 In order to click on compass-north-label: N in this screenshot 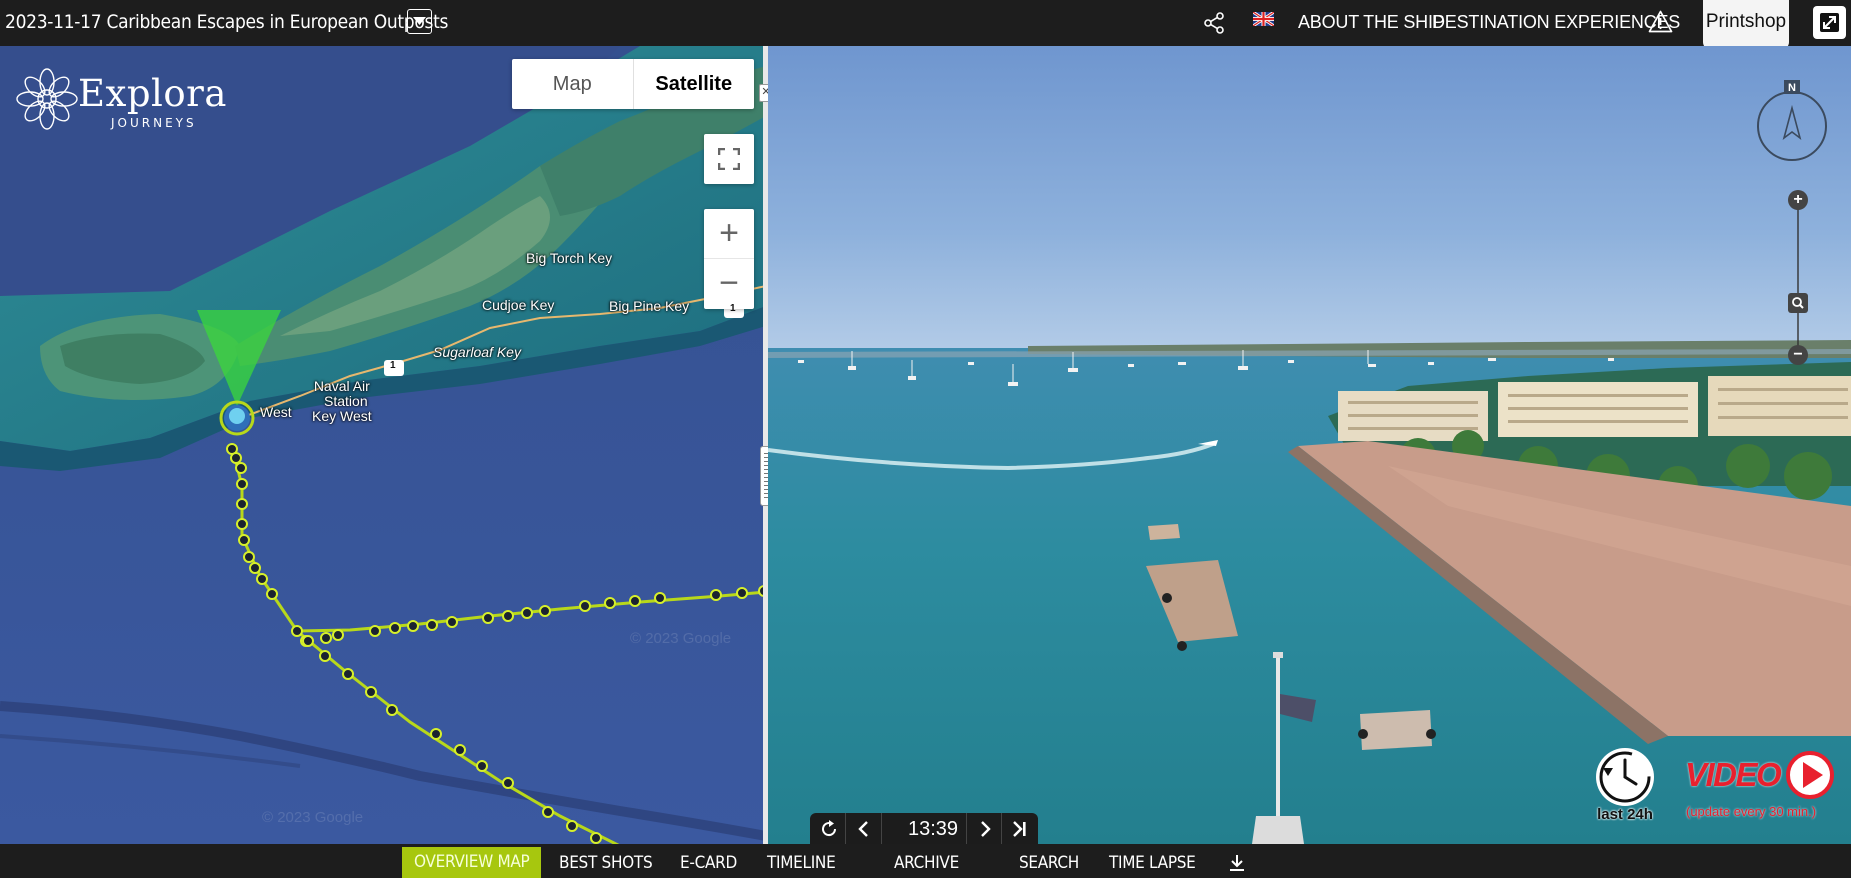, I will do `click(1792, 88)`.